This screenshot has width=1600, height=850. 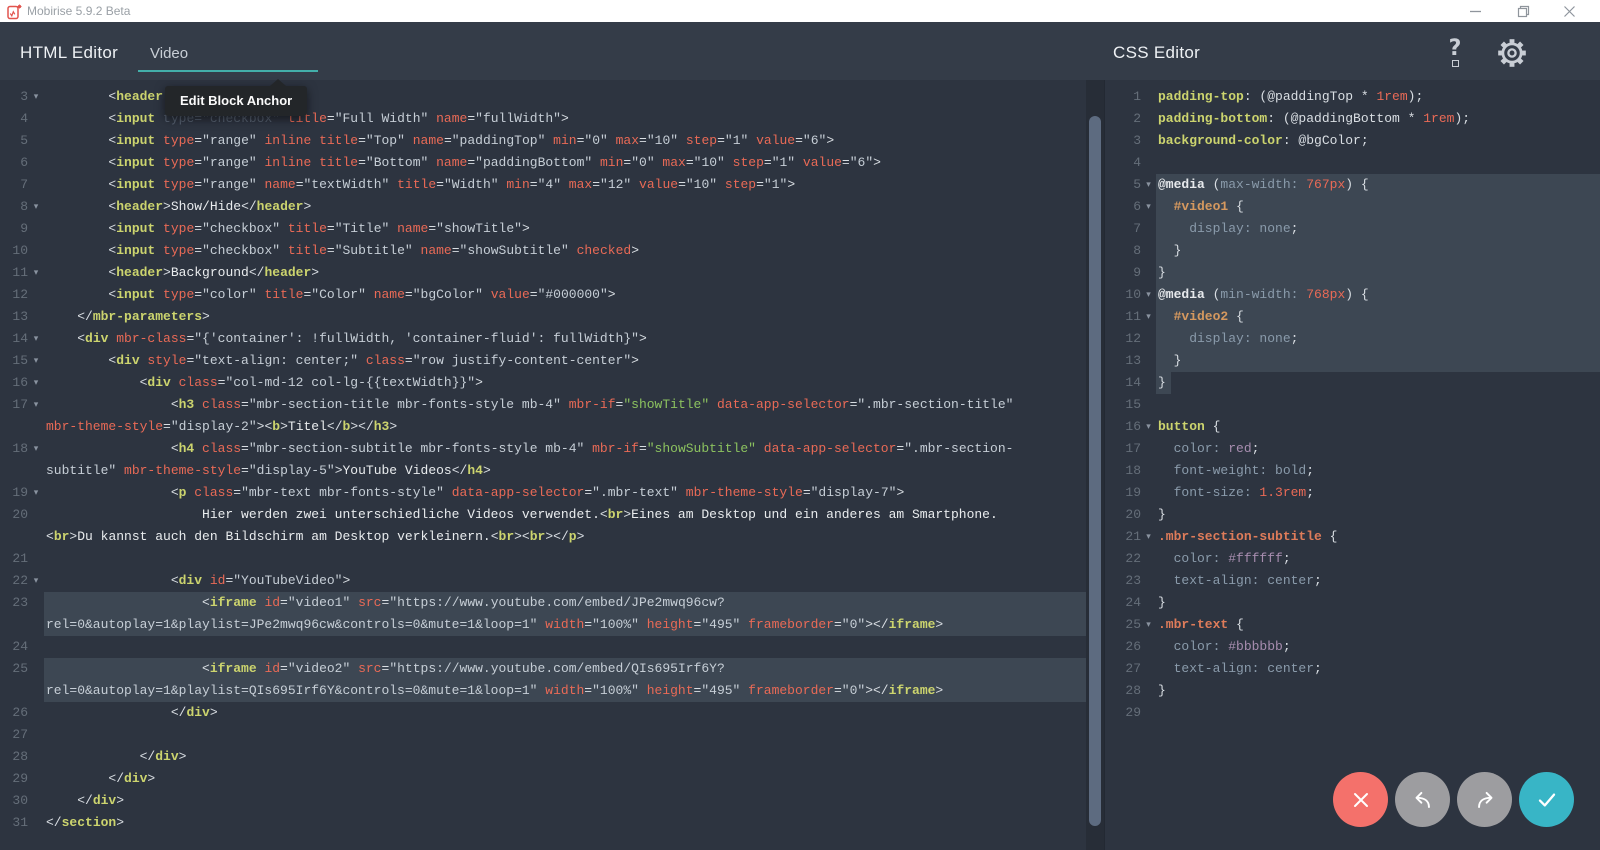 I want to click on code-line: 31 </section>, so click(x=543, y=823).